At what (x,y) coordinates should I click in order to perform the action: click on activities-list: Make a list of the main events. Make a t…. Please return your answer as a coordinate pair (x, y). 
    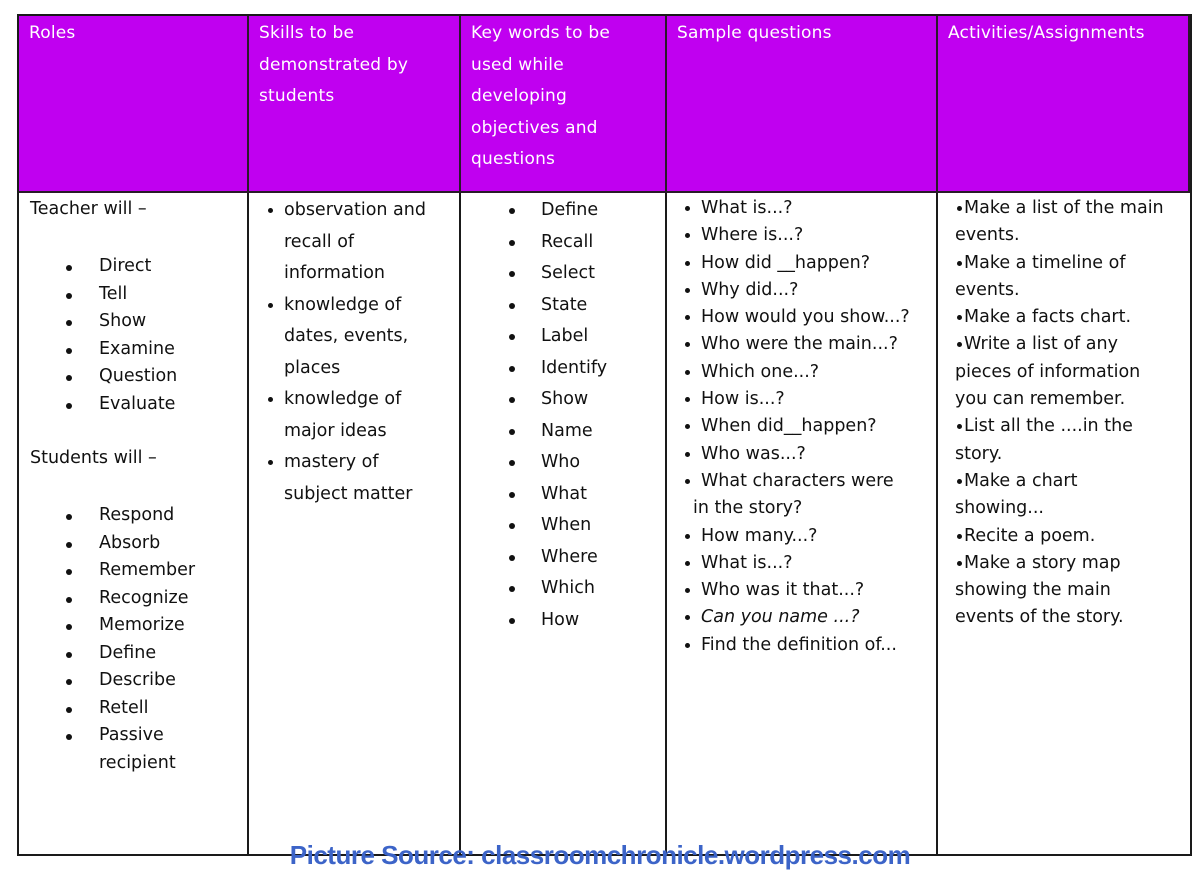
    Looking at the image, I should click on (1064, 413).